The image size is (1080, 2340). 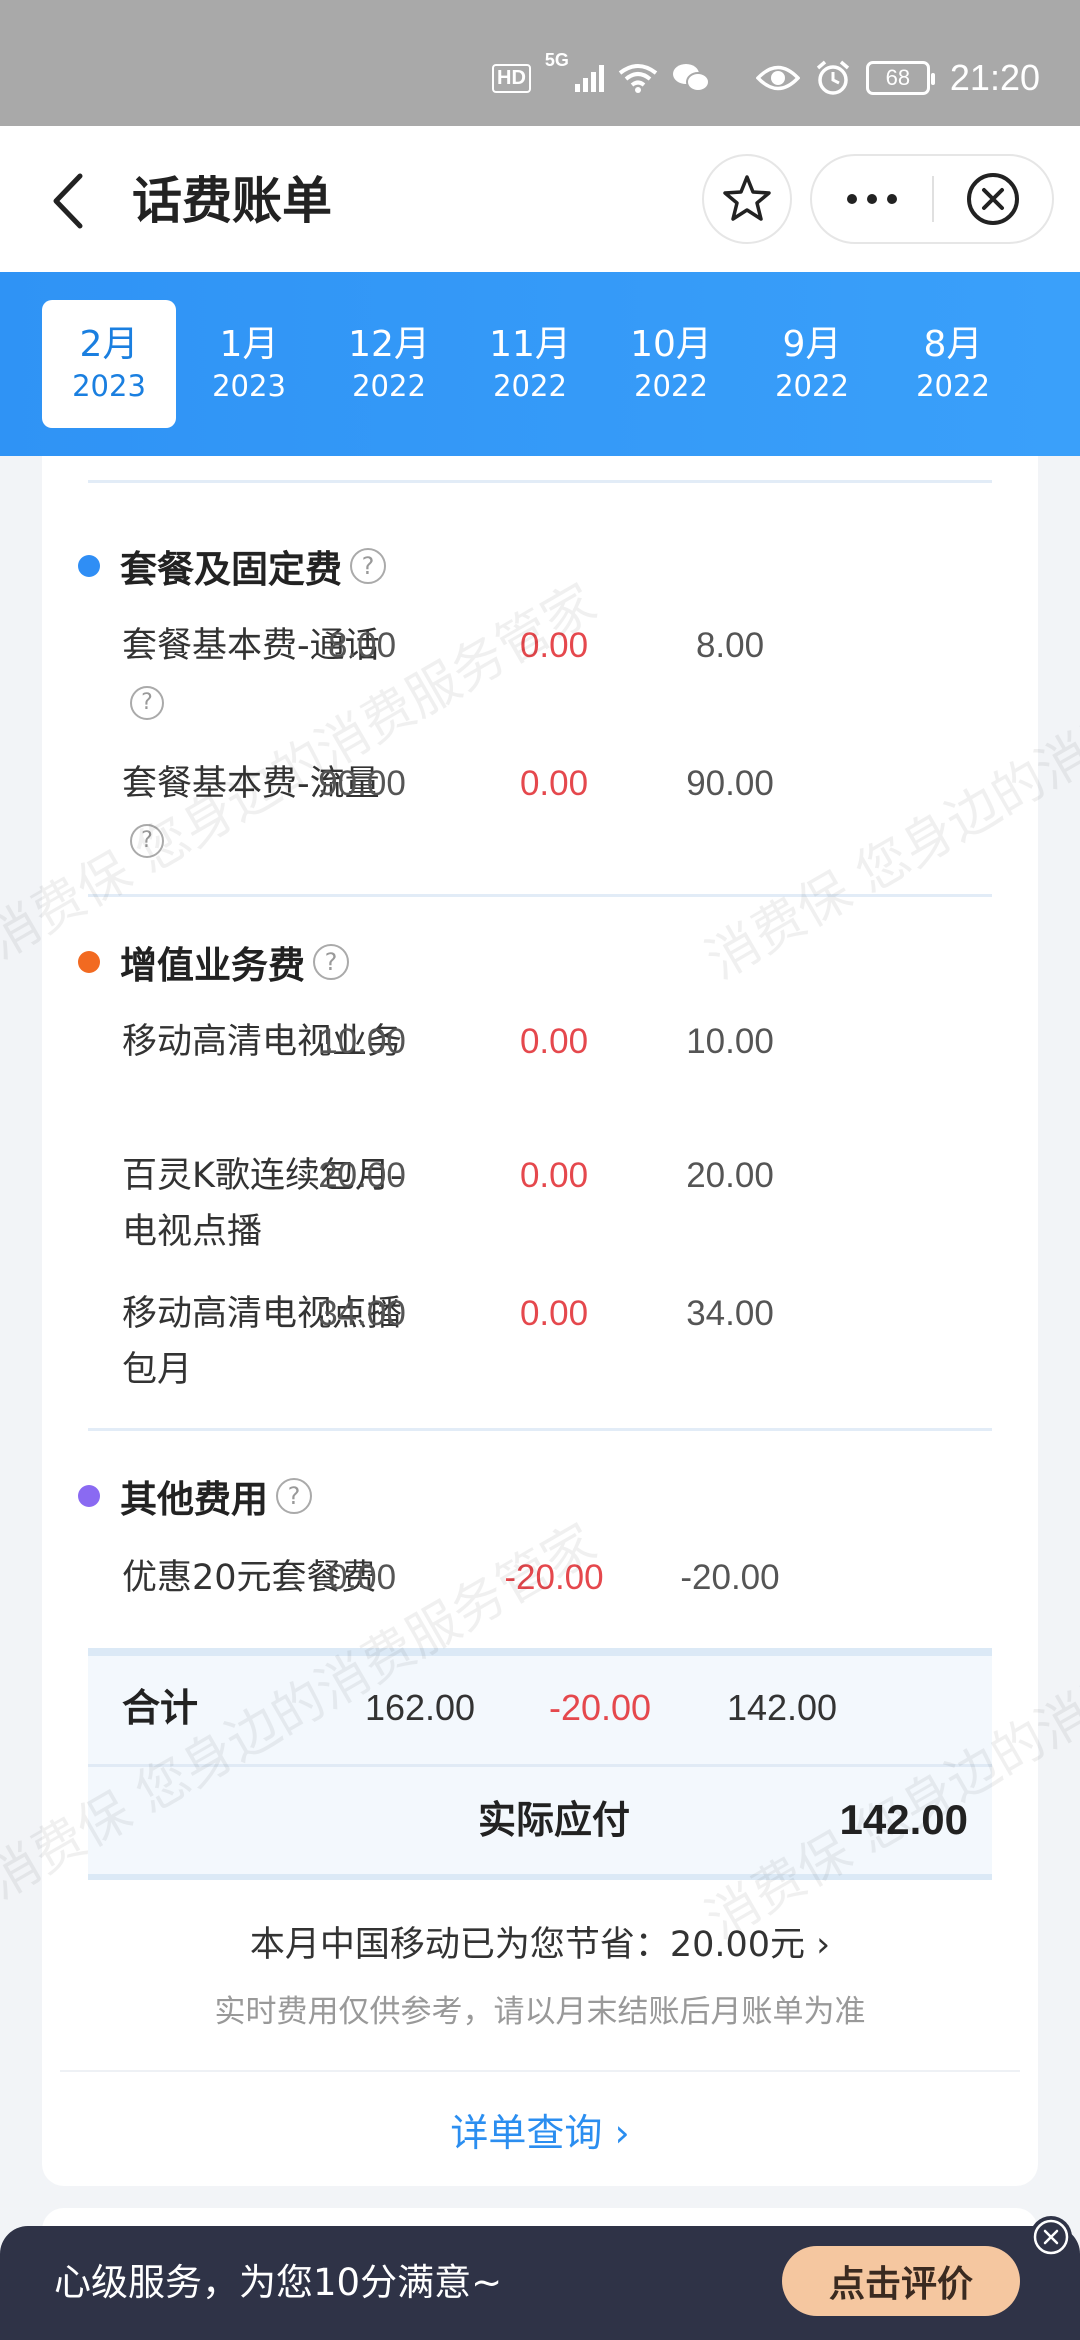 I want to click on tab-month-label: 11月, so click(x=530, y=344).